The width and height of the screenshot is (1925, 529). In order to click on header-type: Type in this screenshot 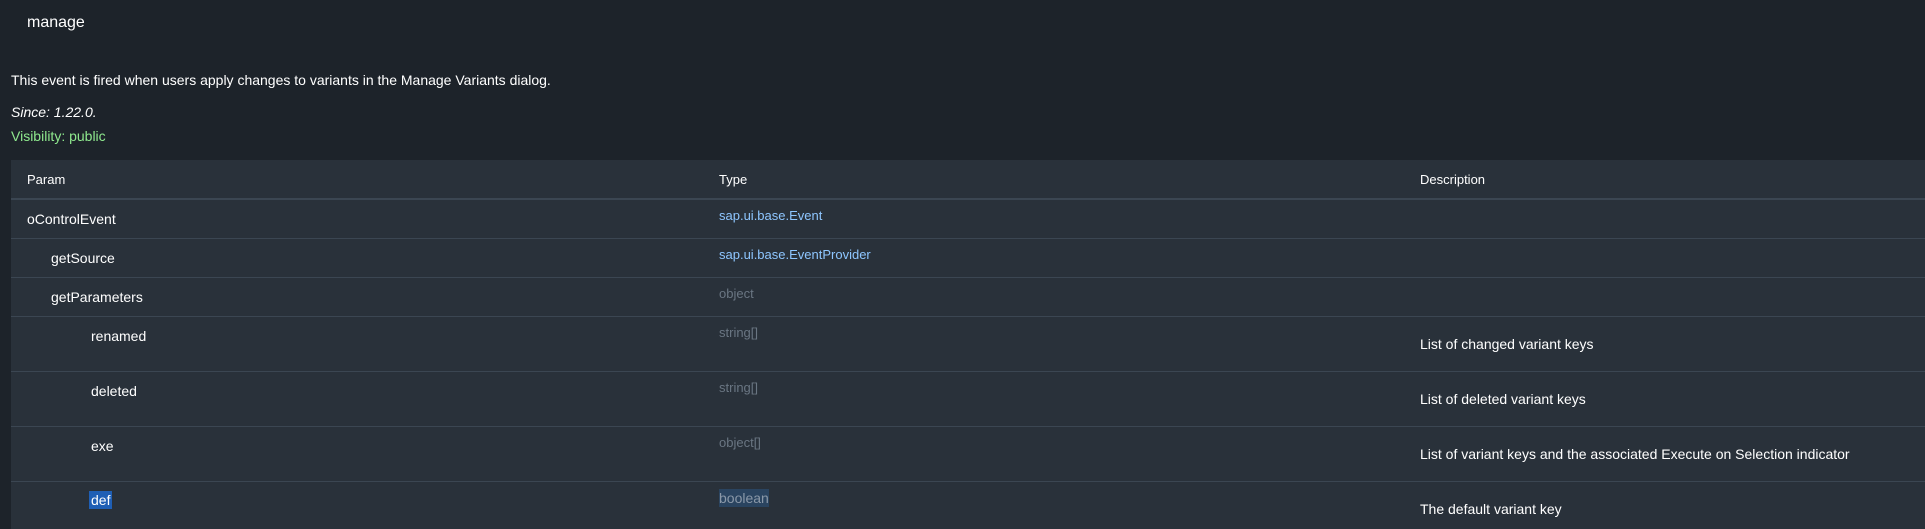, I will do `click(733, 179)`.